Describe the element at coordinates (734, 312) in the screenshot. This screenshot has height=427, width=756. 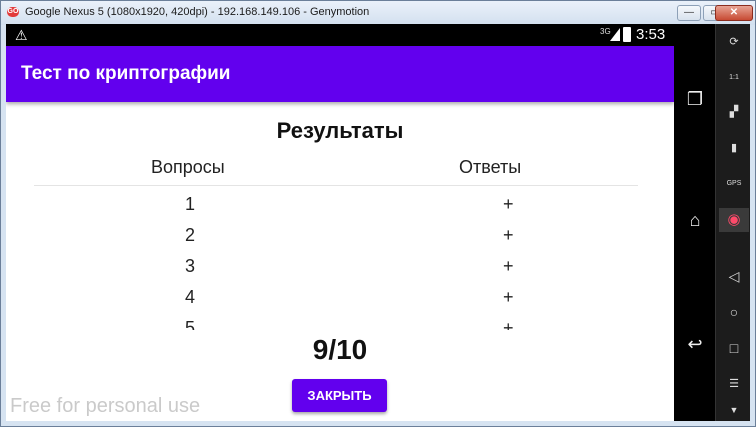
I see `nav-home-icon: ○` at that location.